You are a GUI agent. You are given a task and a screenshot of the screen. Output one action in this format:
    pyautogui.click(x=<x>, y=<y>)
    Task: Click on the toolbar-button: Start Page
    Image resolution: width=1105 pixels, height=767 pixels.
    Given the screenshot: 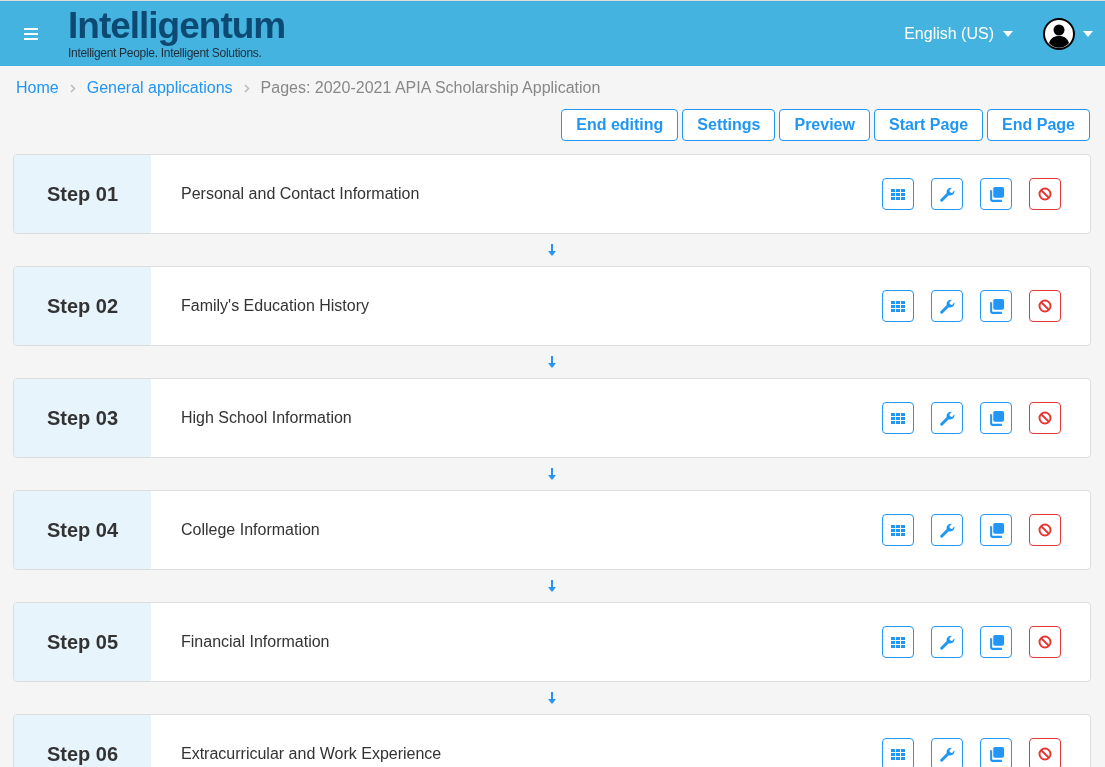 What is the action you would take?
    pyautogui.click(x=928, y=125)
    